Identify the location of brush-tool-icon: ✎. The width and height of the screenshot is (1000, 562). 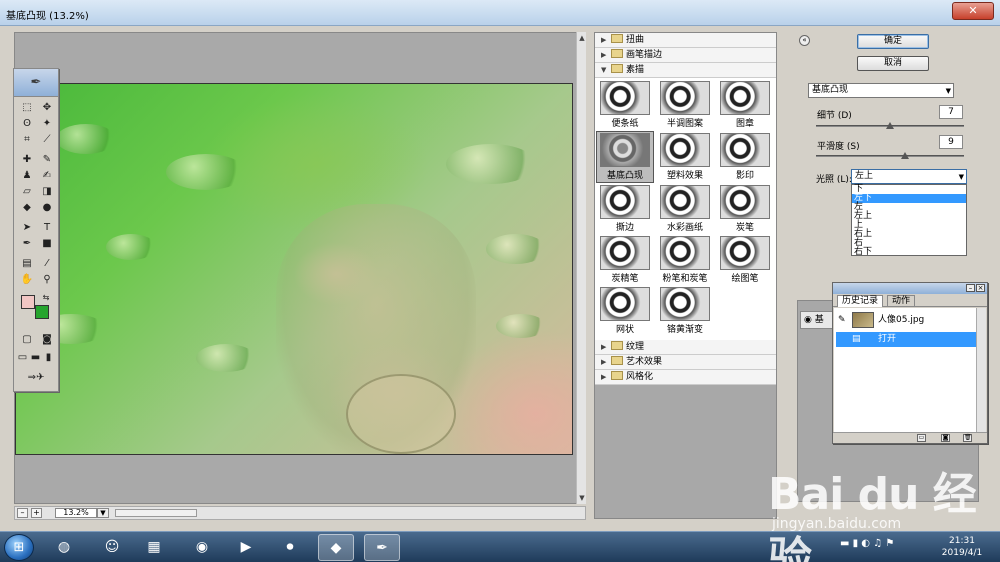
(47, 160).